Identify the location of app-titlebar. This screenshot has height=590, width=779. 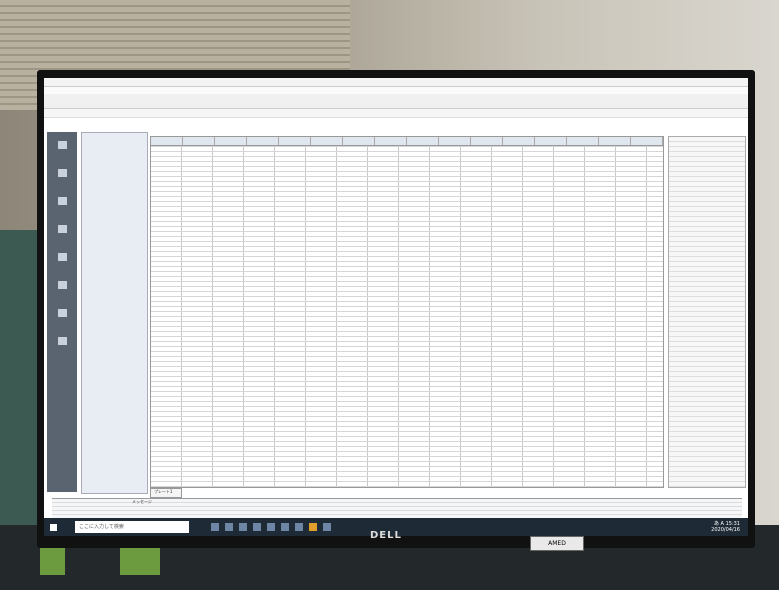
(396, 82).